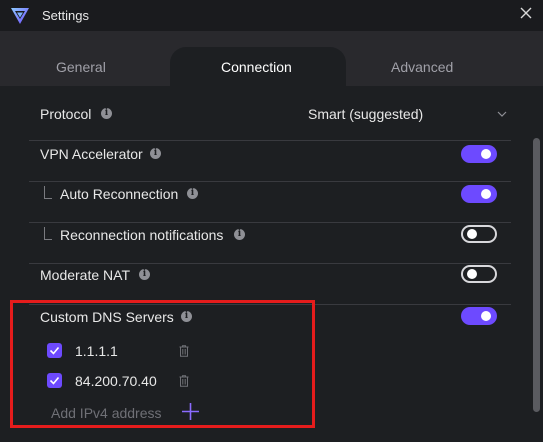 The width and height of the screenshot is (543, 442). Describe the element at coordinates (422, 67) in the screenshot. I see `tab-advanced: Advanced` at that location.